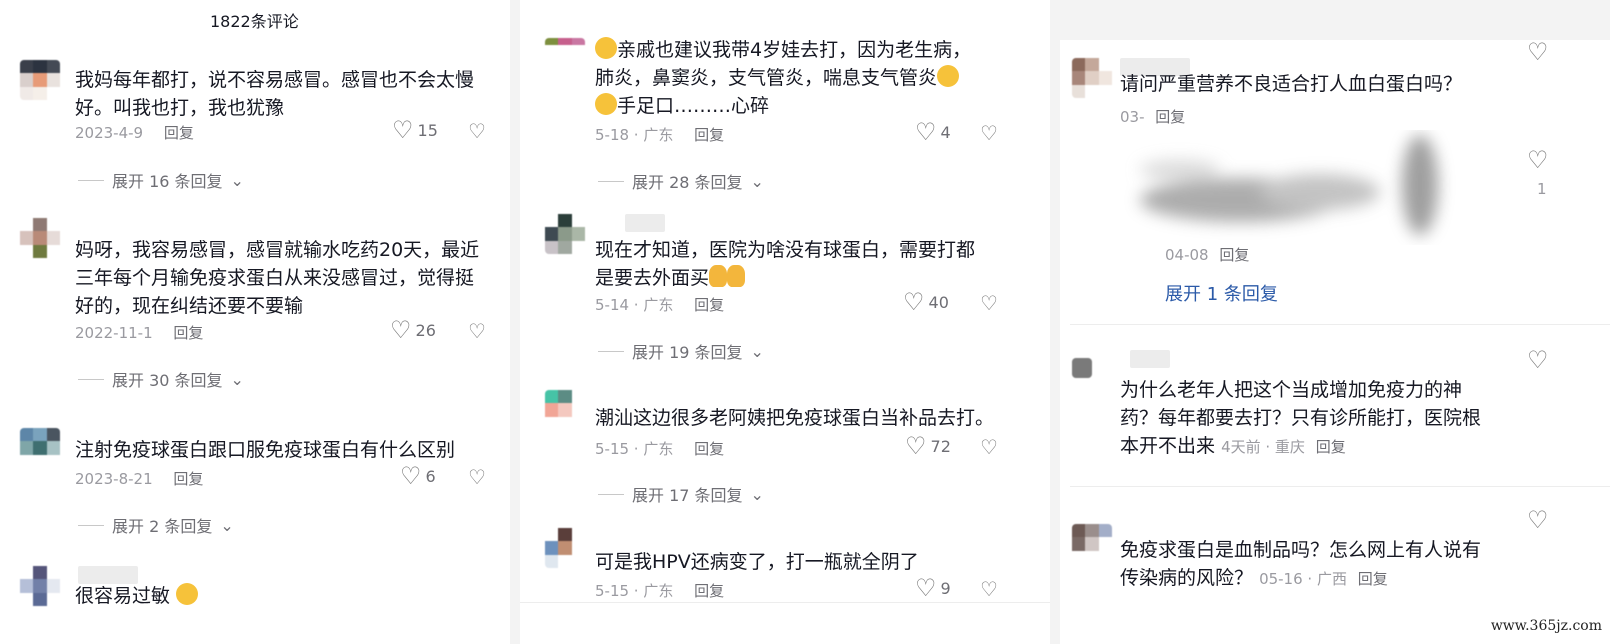 This screenshot has height=644, width=1610. Describe the element at coordinates (928, 446) in the screenshot. I see `like-button: ♡ 72` at that location.